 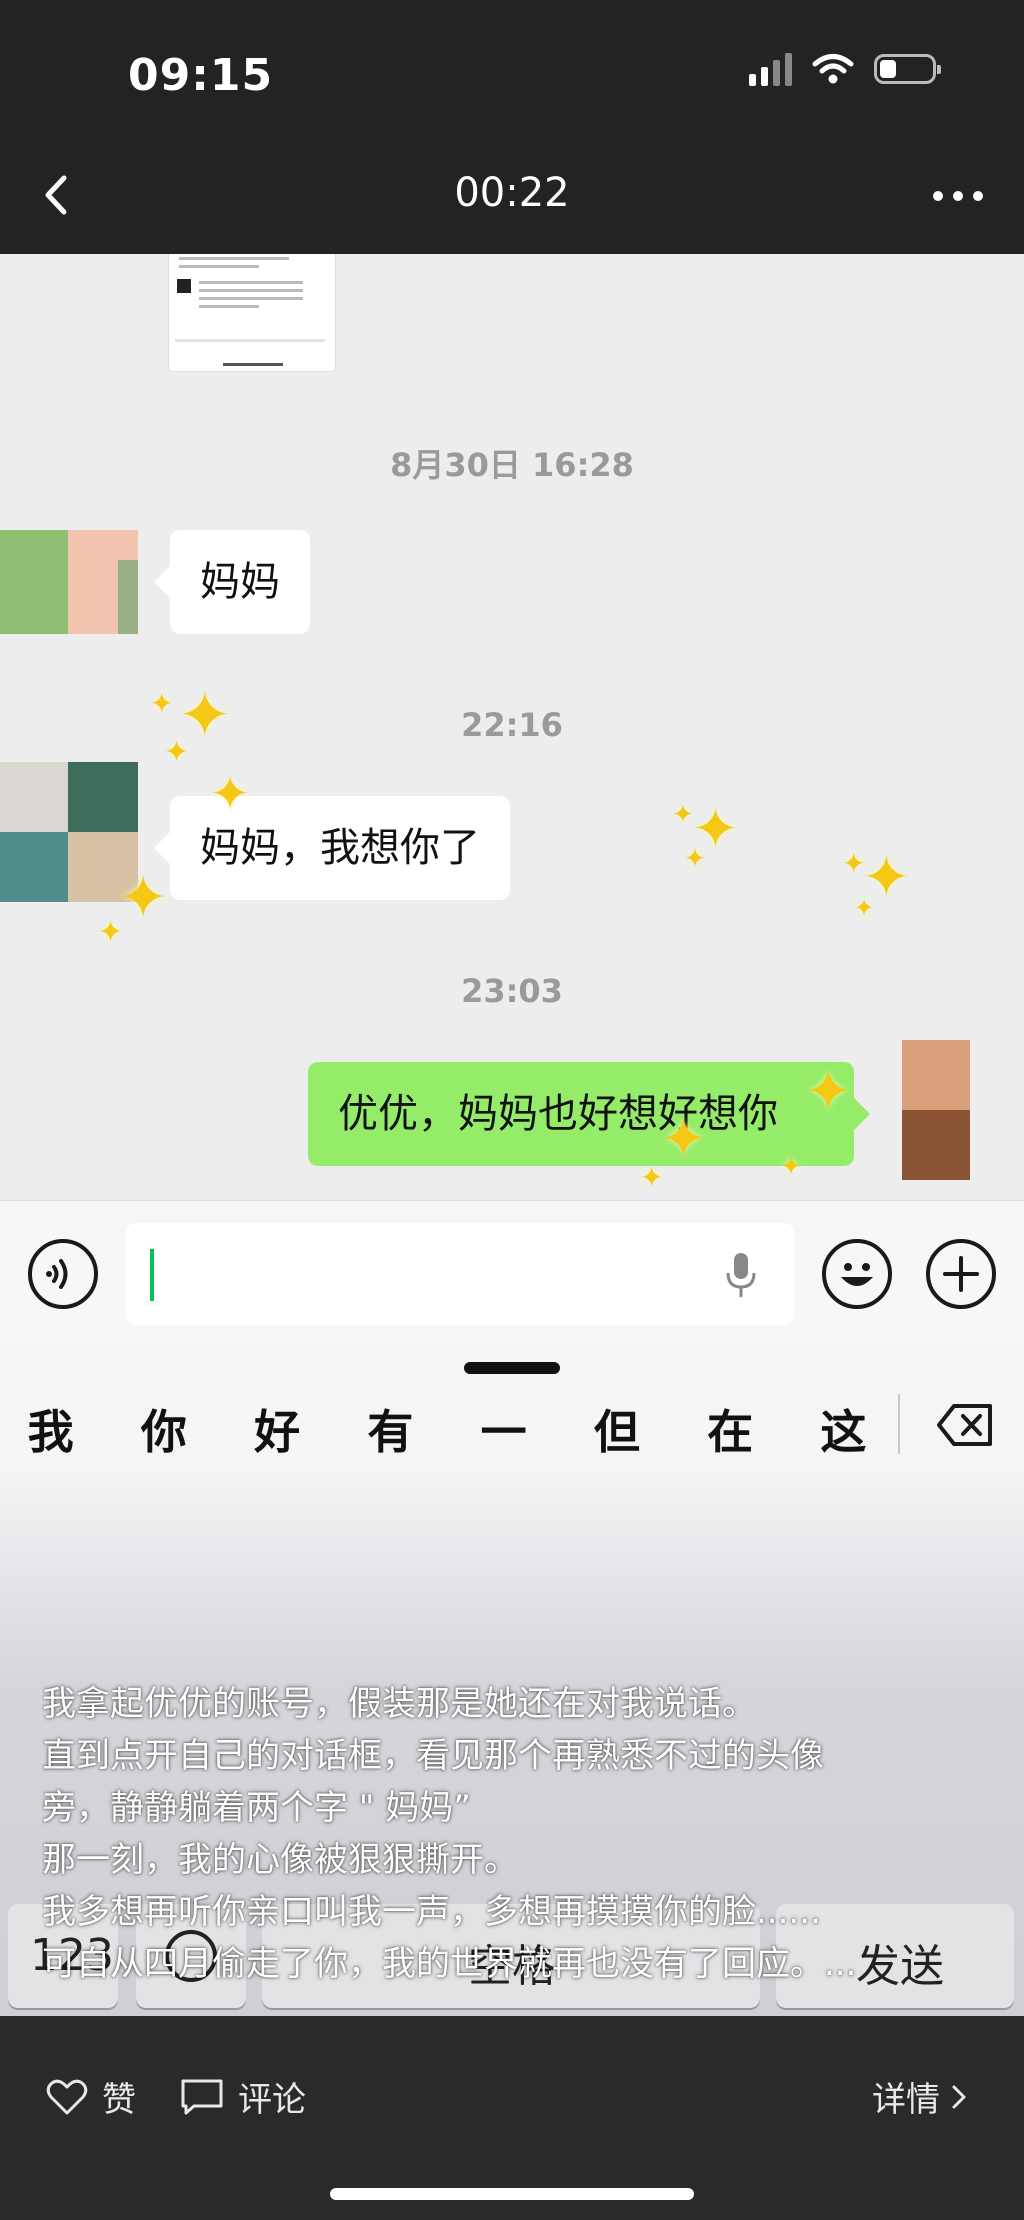 I want to click on caption-line: 那一刻，我的心像被狠狠撕开。, so click(x=280, y=1860).